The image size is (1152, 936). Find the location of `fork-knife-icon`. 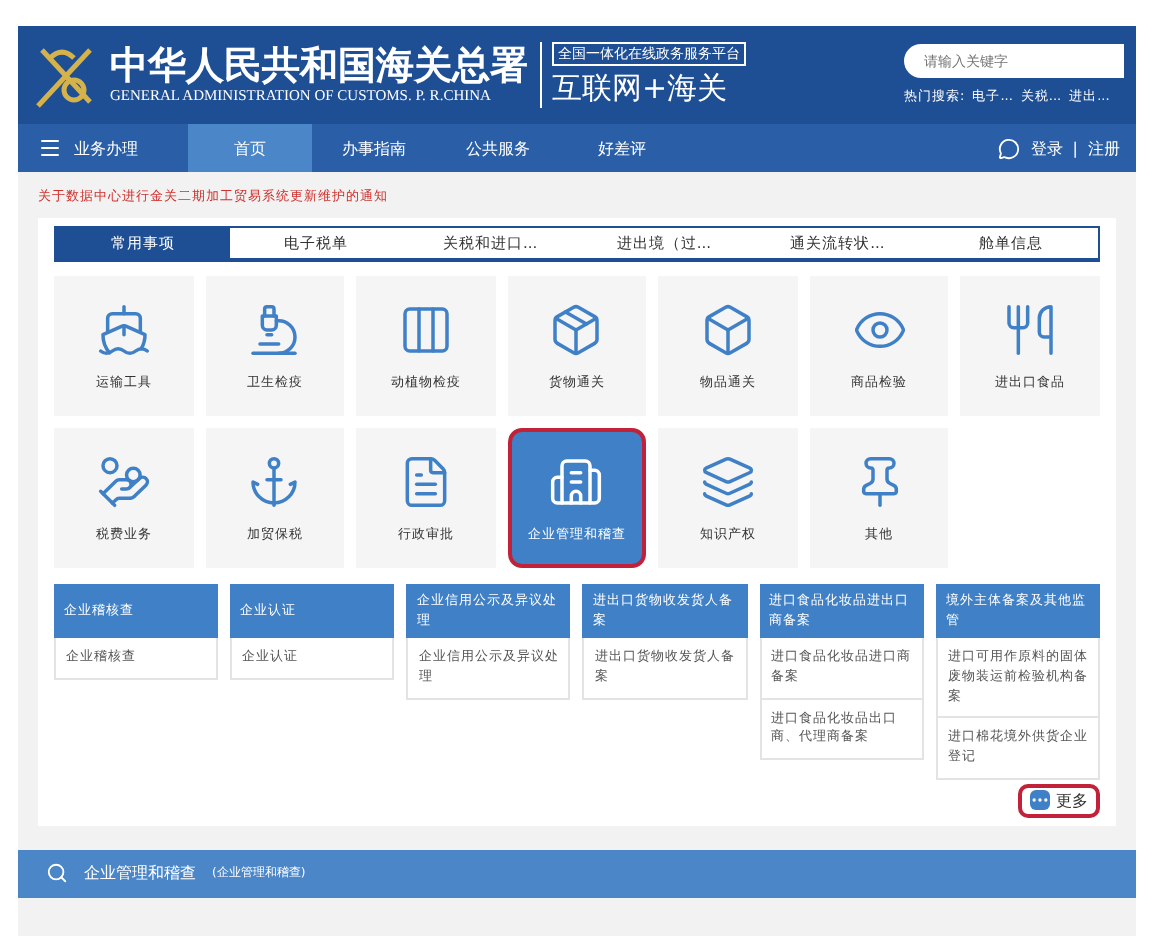

fork-knife-icon is located at coordinates (1030, 329).